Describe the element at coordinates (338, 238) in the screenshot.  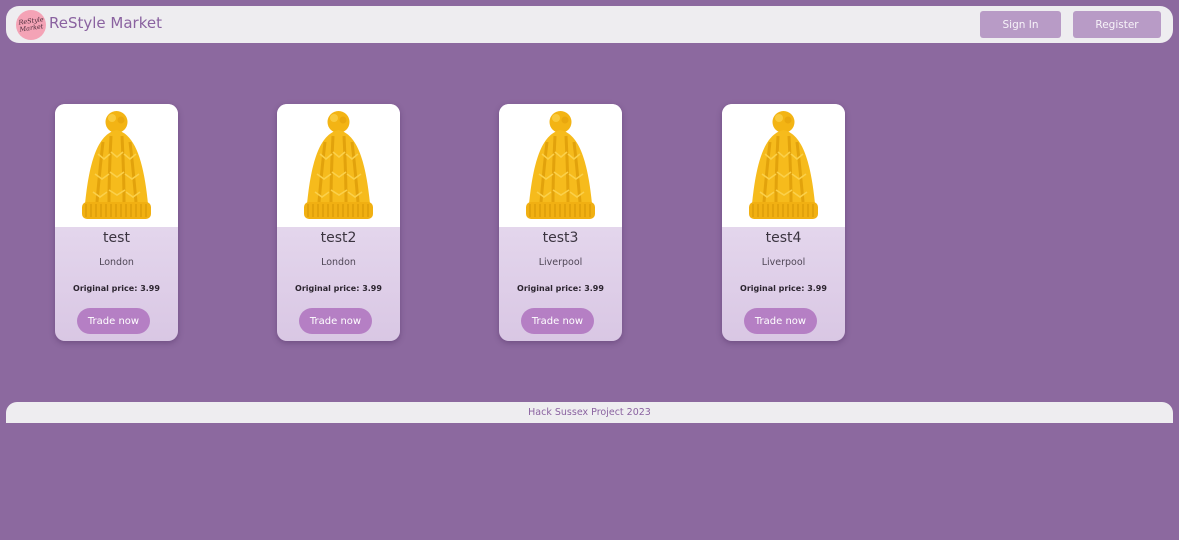
I see `listing-title: test2` at that location.